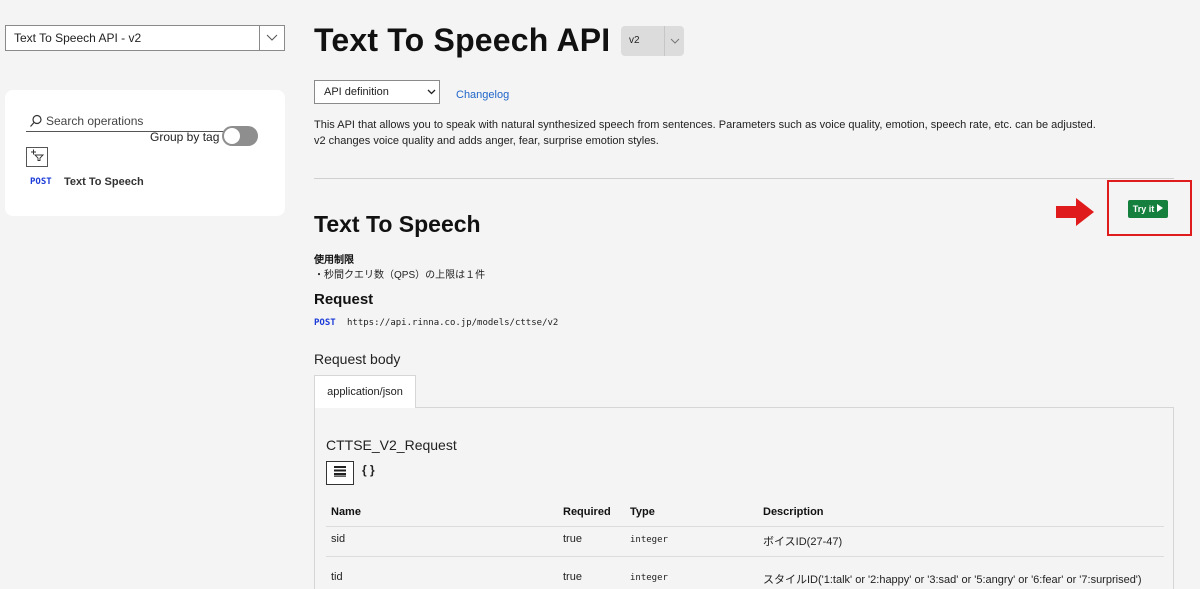 This screenshot has height=589, width=1200. What do you see at coordinates (338, 539) in the screenshot?
I see `cell-name: sid` at bounding box center [338, 539].